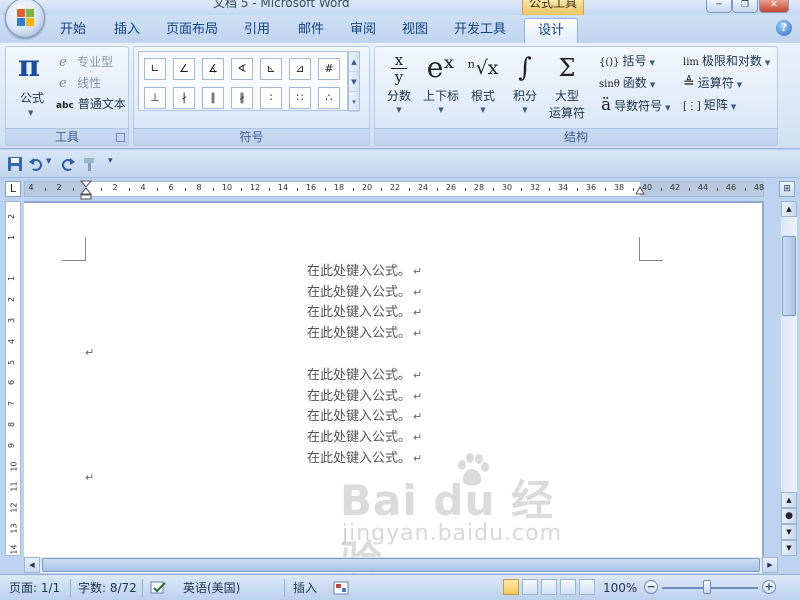  What do you see at coordinates (399, 82) in the screenshot?
I see `fraction-button: x y 分数 ▼` at bounding box center [399, 82].